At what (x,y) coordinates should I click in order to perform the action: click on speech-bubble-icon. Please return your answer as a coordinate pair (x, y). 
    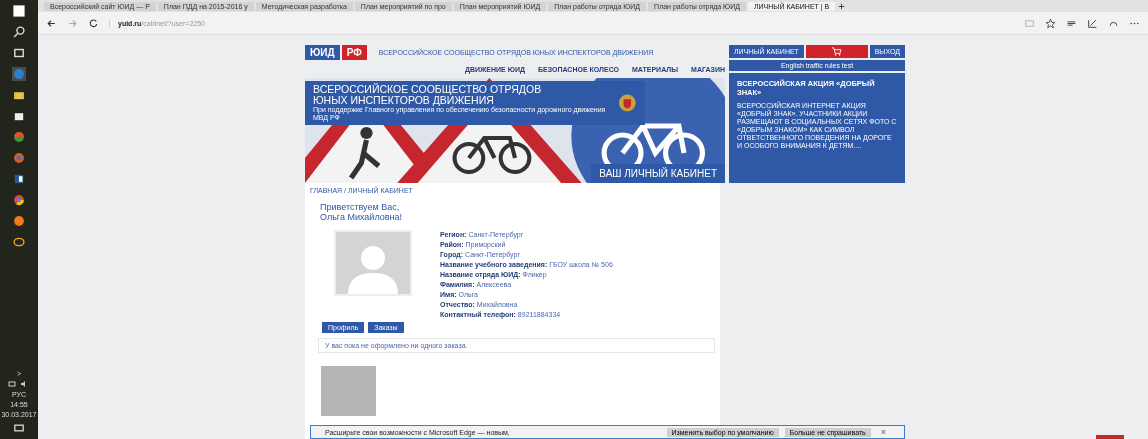
    Looking at the image, I should click on (19, 242).